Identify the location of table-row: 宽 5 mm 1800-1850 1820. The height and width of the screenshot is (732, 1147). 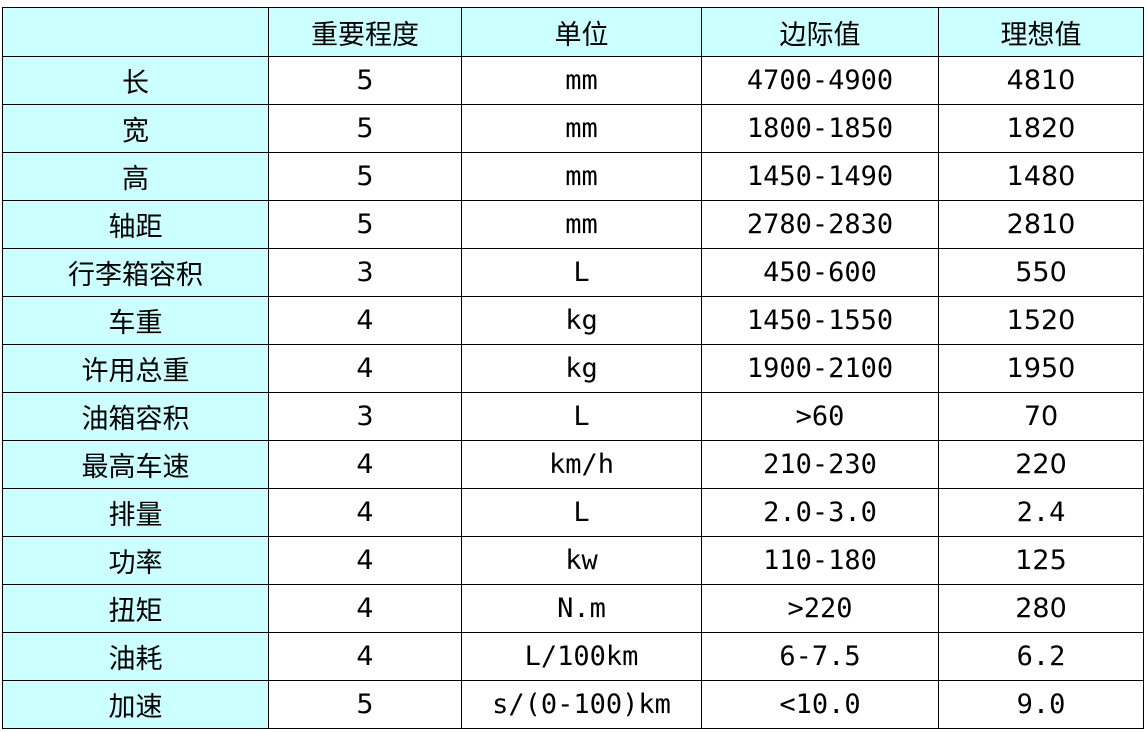
(573, 128).